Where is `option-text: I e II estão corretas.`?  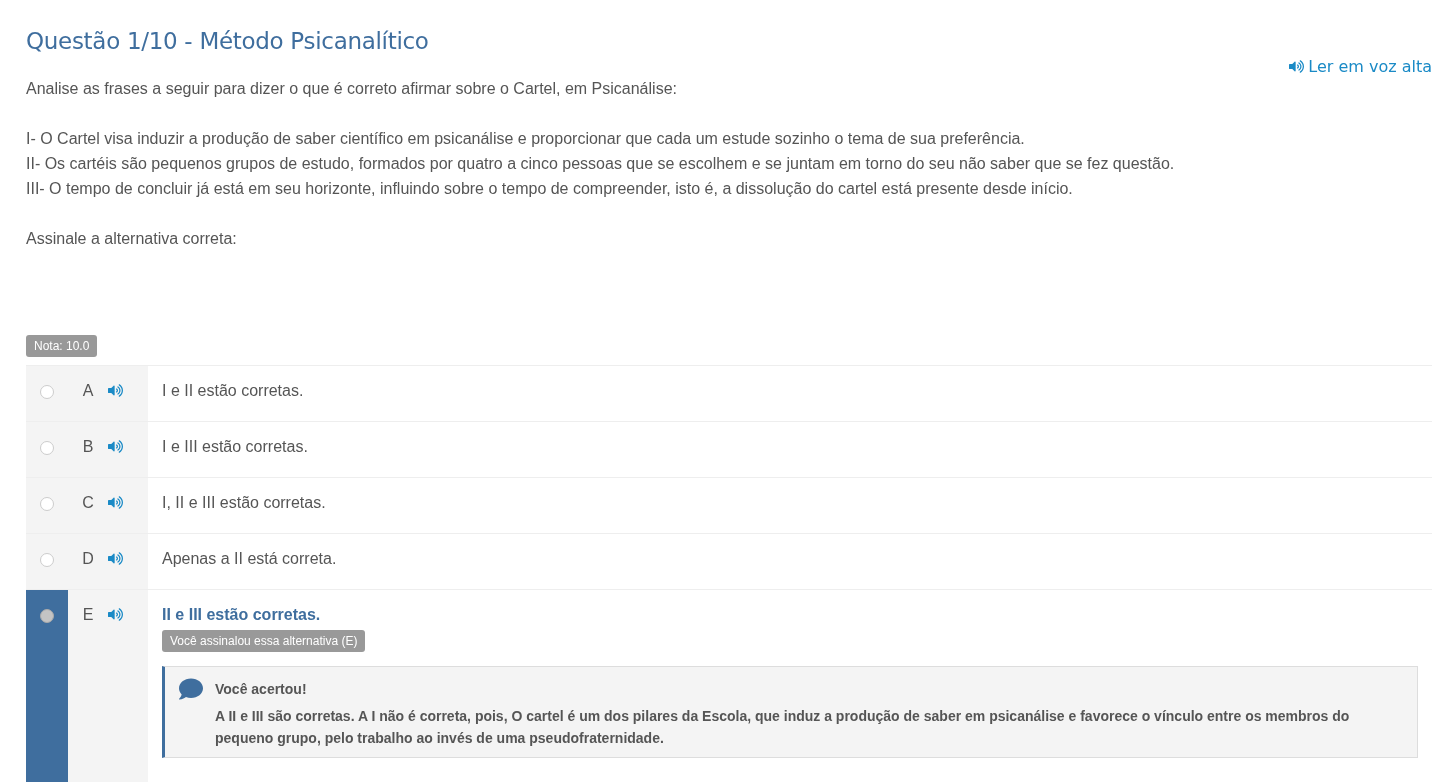
option-text: I e II estão corretas. is located at coordinates (790, 391).